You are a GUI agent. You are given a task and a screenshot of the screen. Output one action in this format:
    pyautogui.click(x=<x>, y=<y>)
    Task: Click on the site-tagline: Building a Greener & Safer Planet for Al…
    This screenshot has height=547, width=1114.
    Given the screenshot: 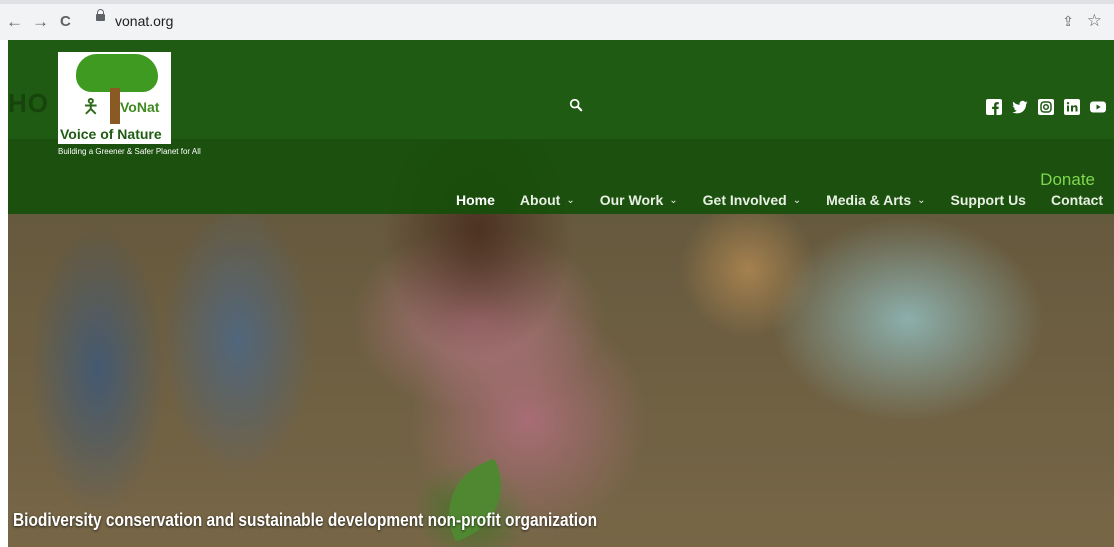 What is the action you would take?
    pyautogui.click(x=129, y=151)
    